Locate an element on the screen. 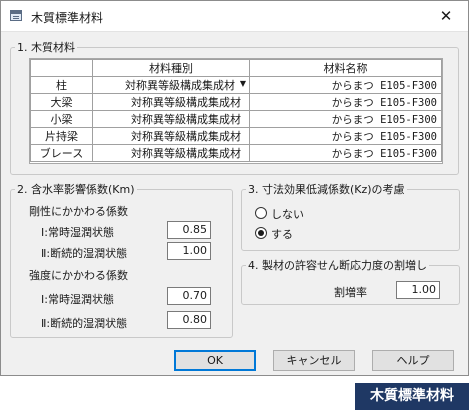 The image size is (469, 410). table-row: 小梁 対称異等級構成集成材 からまつ E105-F300 is located at coordinates (236, 119).